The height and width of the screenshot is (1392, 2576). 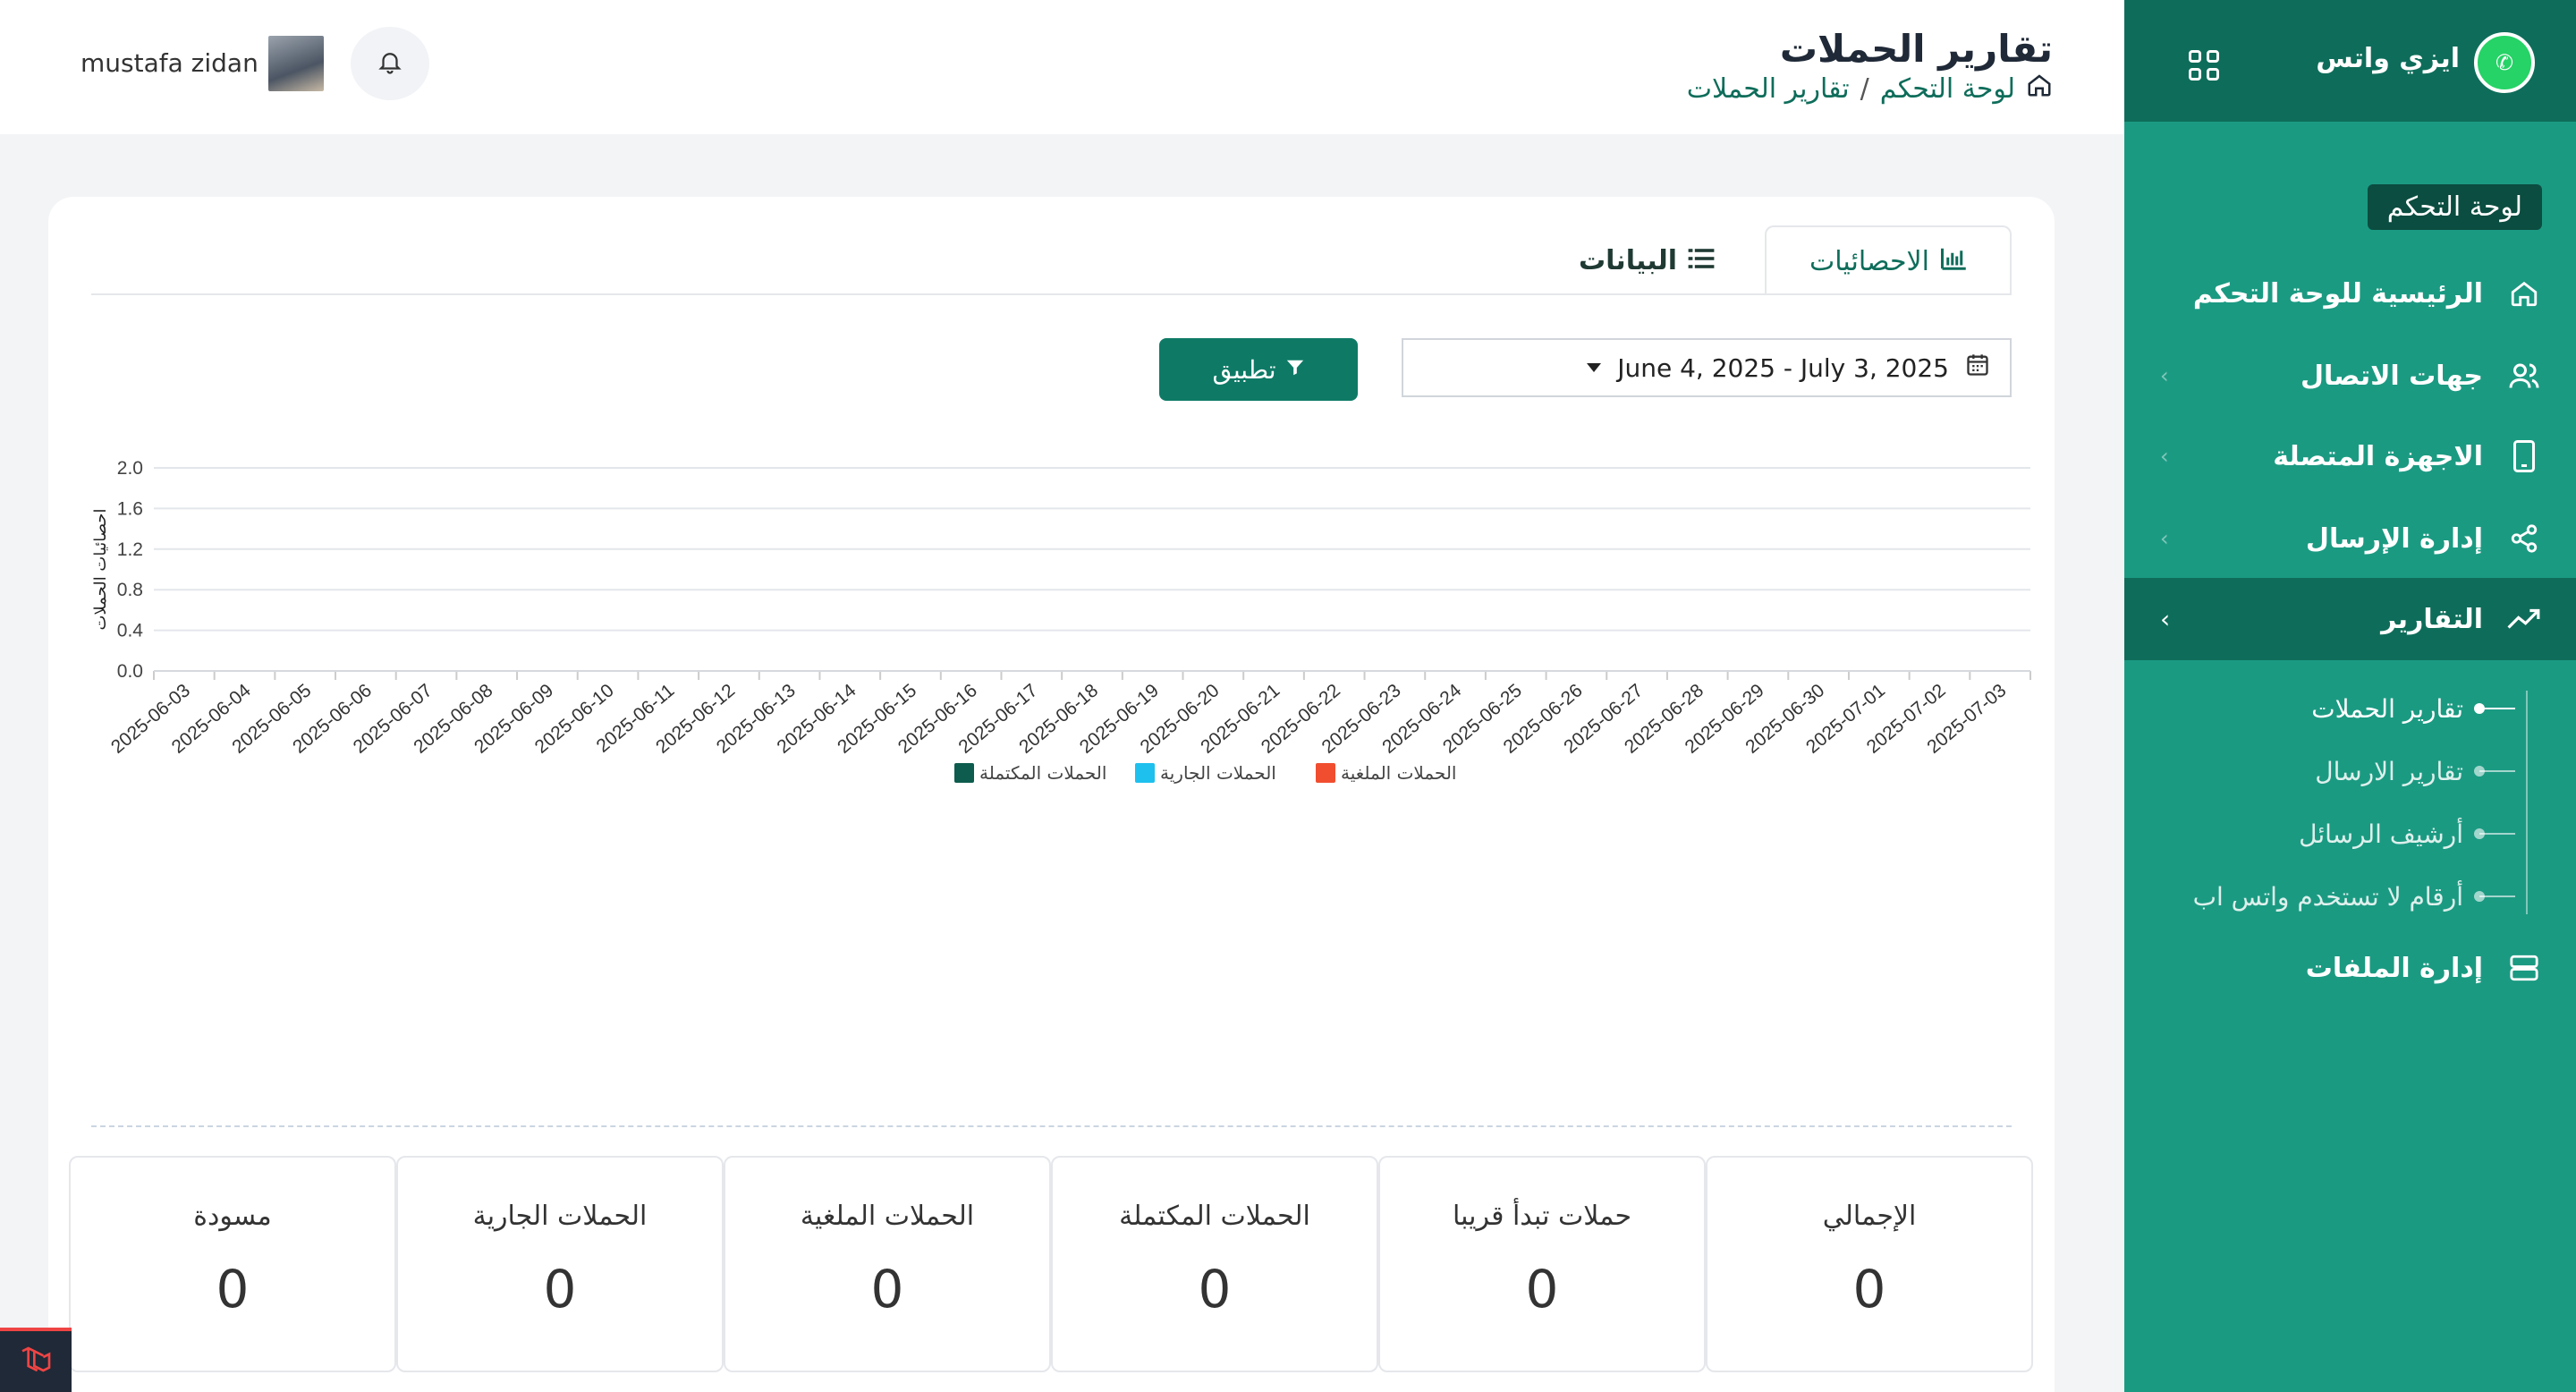 I want to click on apps-grid-icon, so click(x=2204, y=65).